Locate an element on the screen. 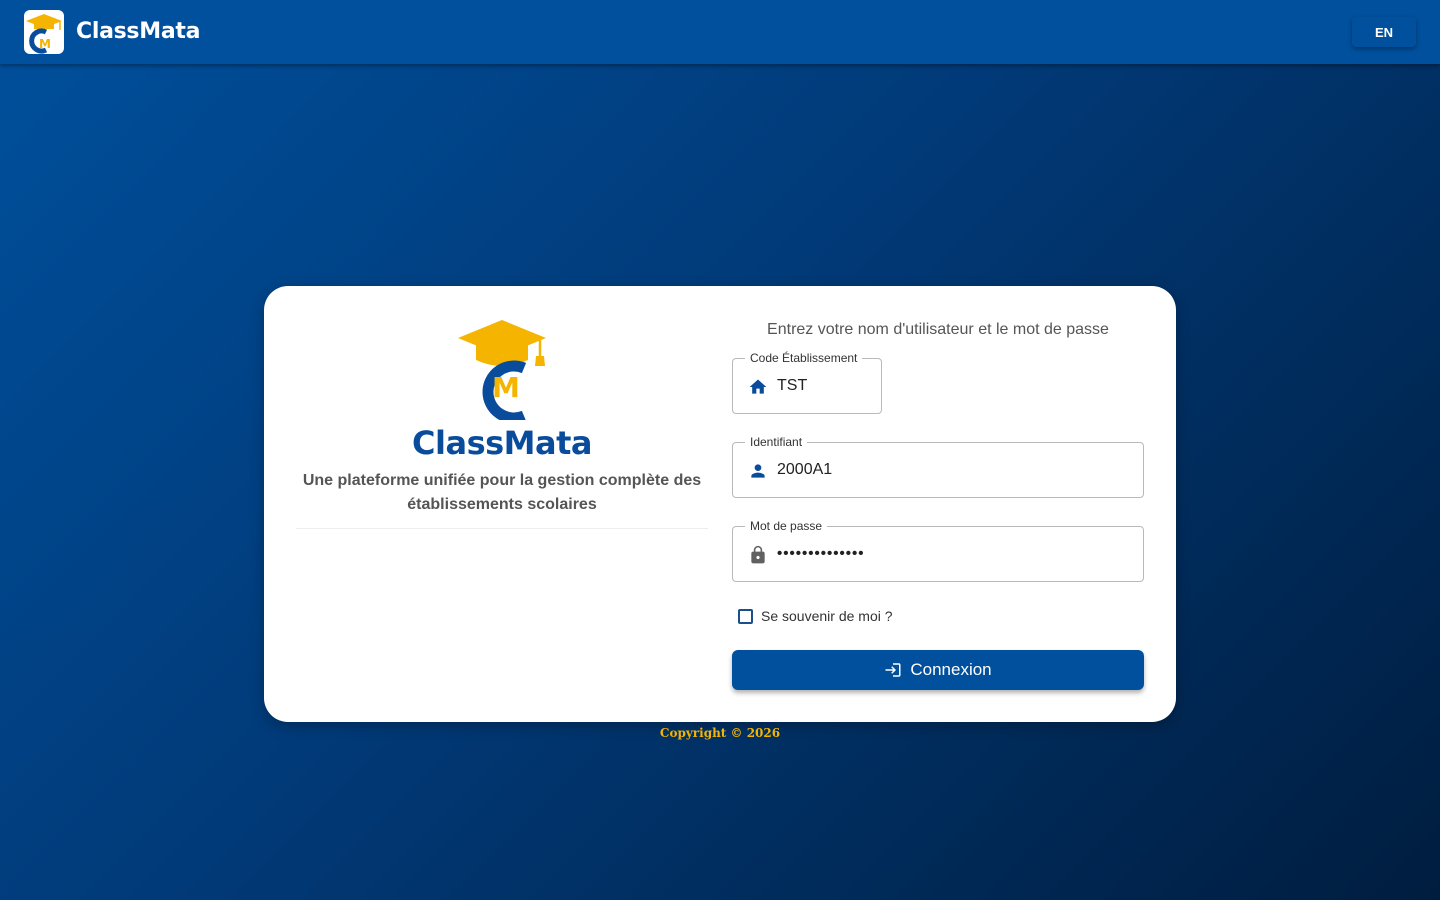 The image size is (1440, 900). password-field: Mot de passe •••••••••••••• is located at coordinates (938, 550).